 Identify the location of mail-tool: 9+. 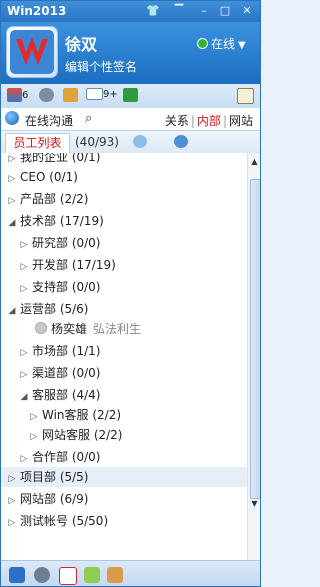
(102, 96).